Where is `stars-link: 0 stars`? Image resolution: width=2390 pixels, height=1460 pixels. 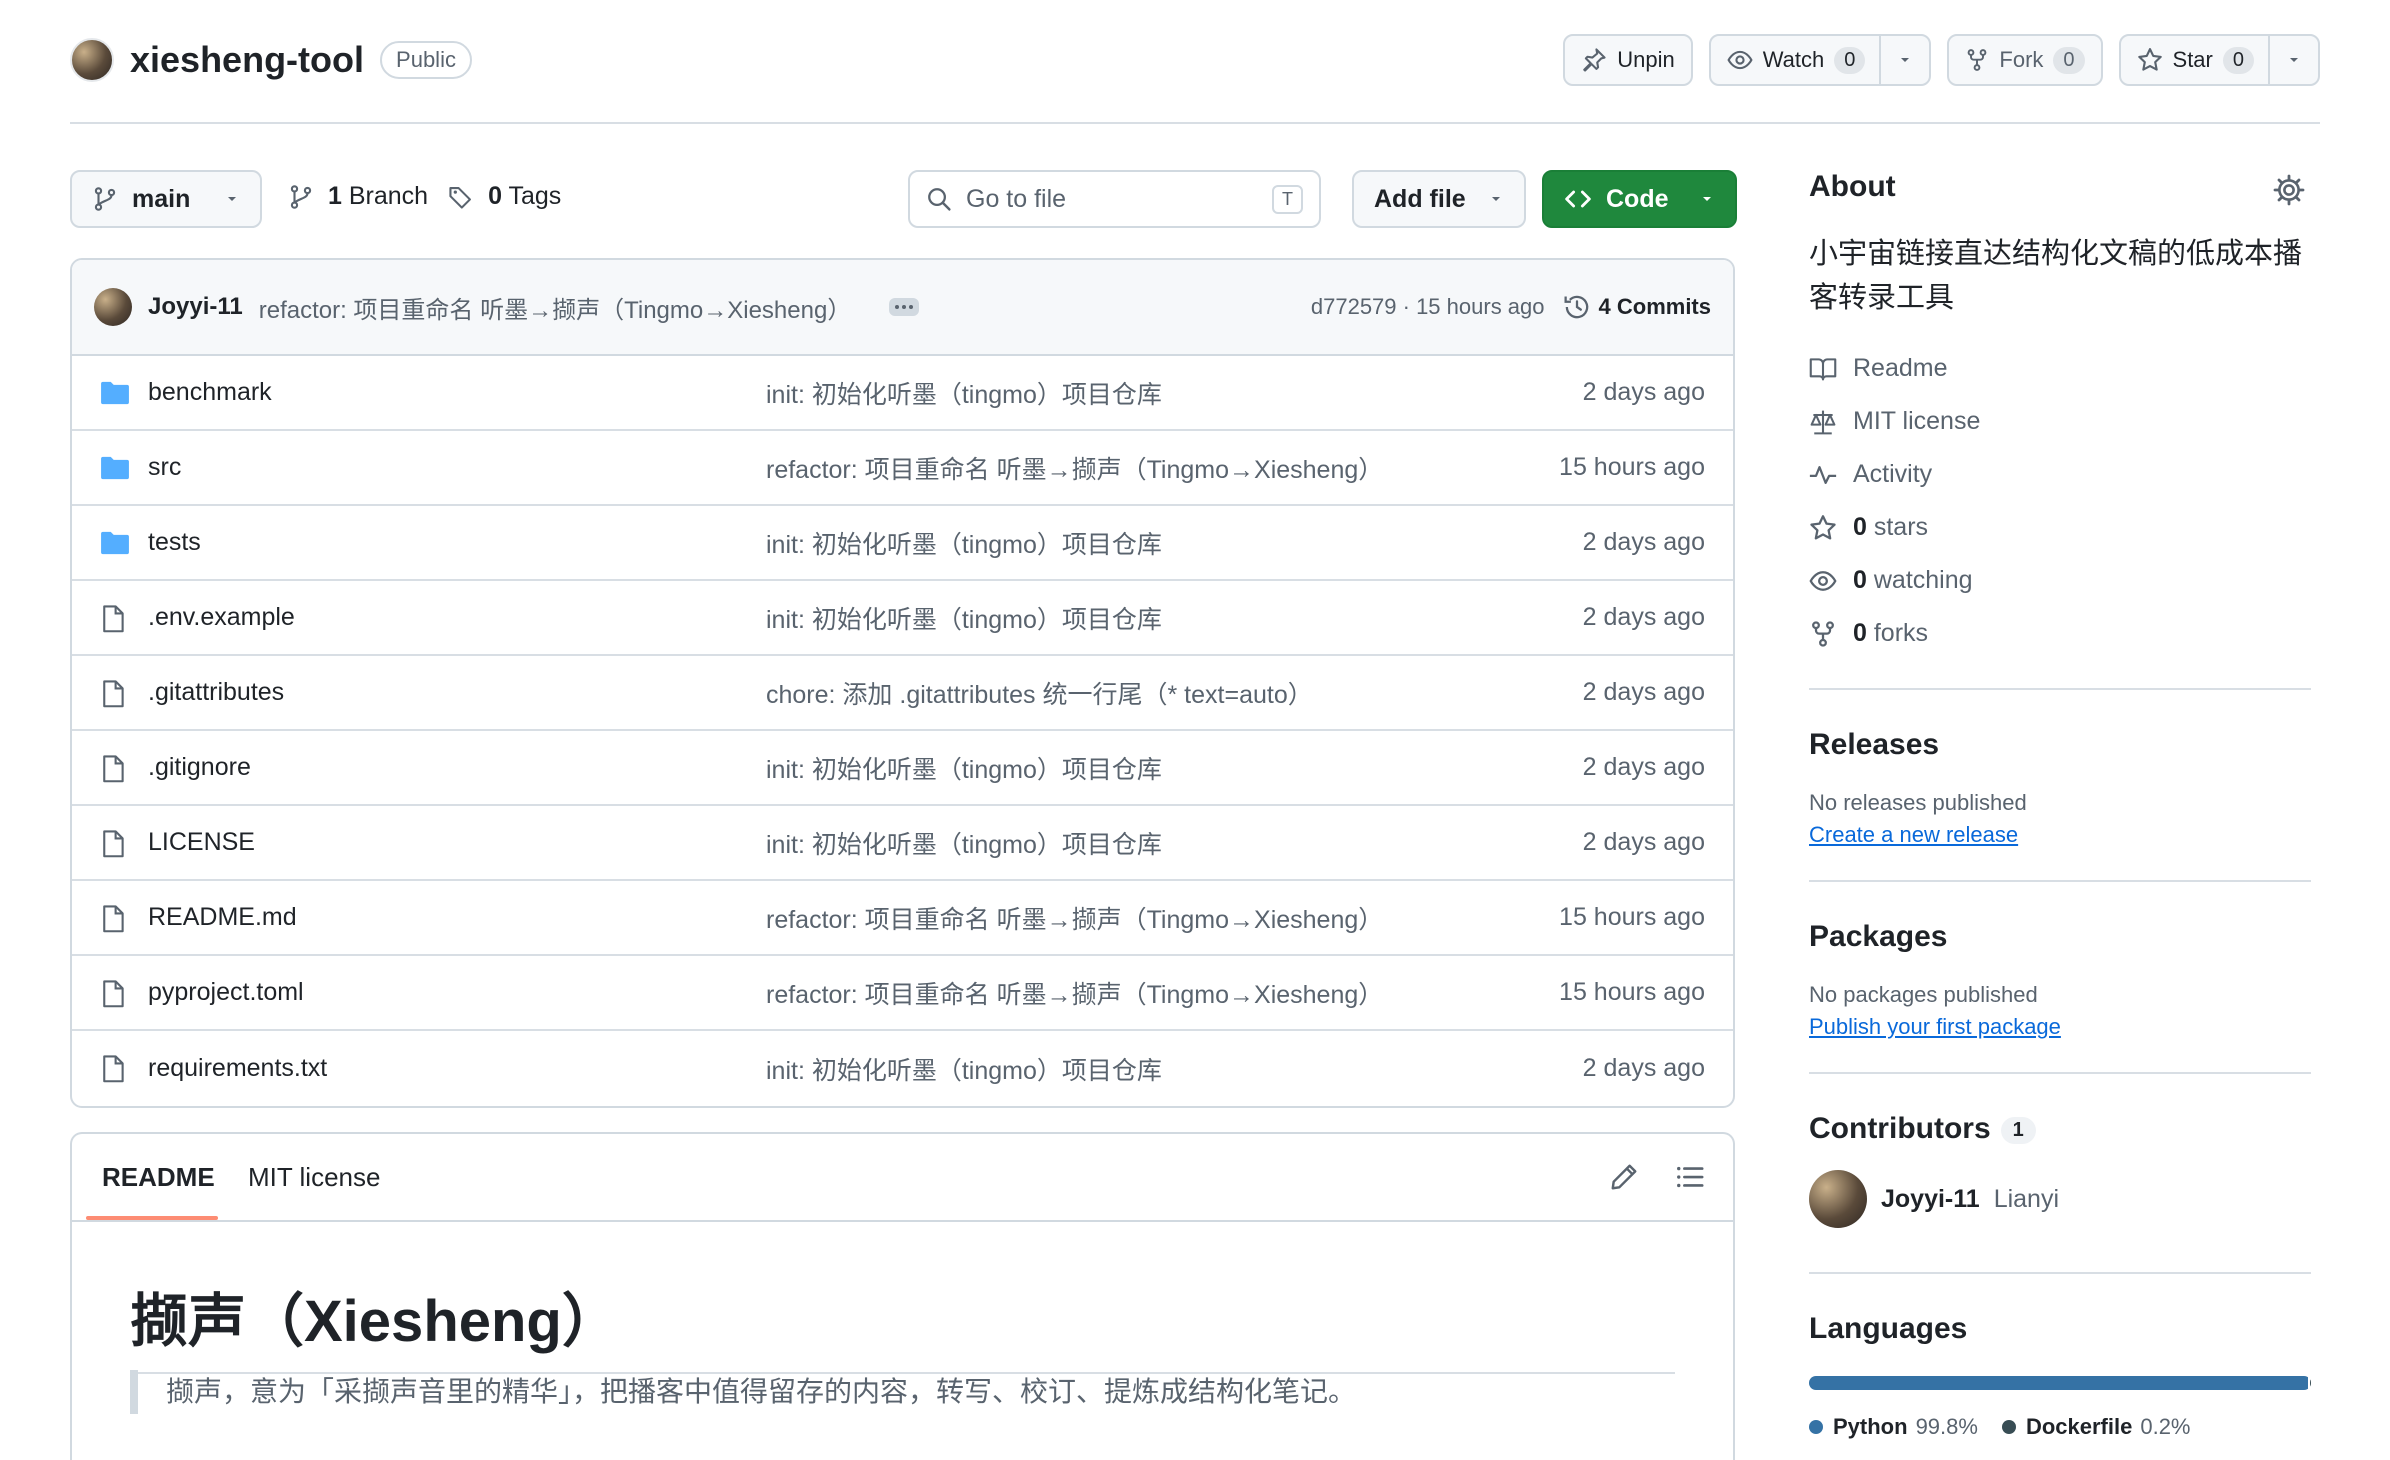 stars-link: 0 stars is located at coordinates (2060, 527).